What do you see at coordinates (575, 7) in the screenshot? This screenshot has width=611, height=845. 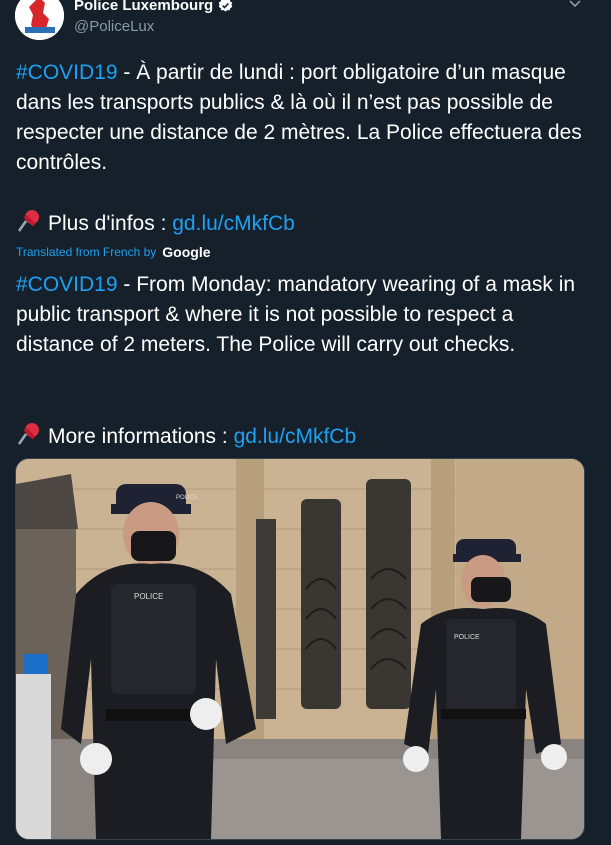 I see `chevron-down-icon` at bounding box center [575, 7].